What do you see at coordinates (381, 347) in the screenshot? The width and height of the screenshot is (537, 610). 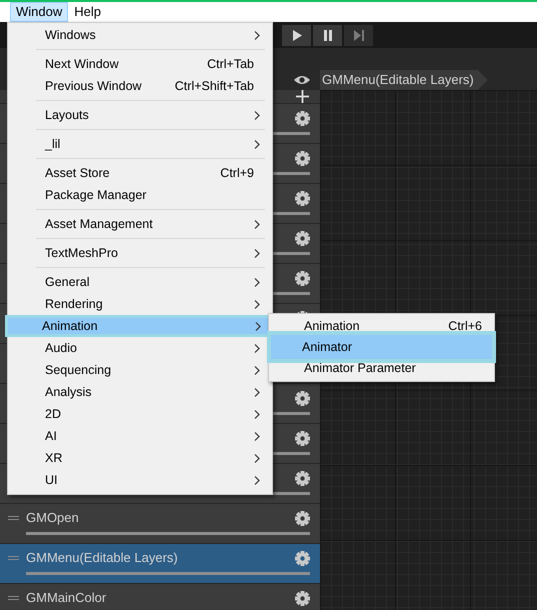 I see `menu-item: Animator` at bounding box center [381, 347].